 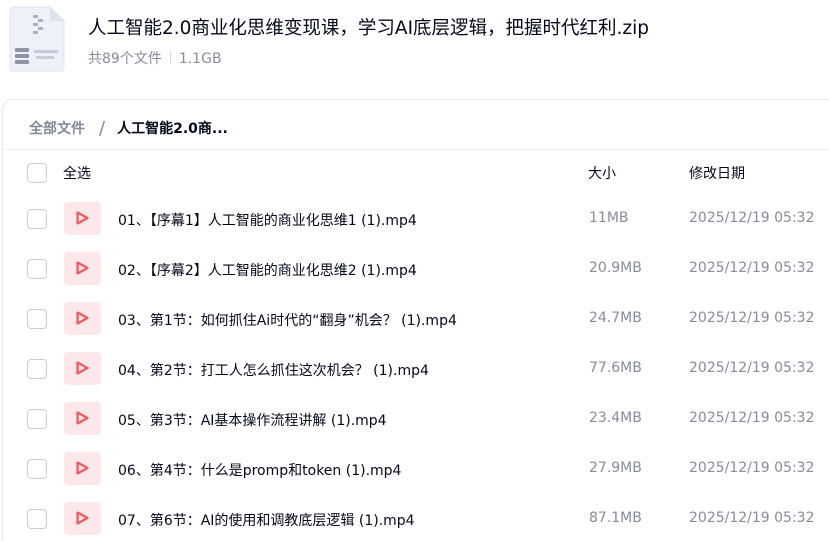 What do you see at coordinates (602, 173) in the screenshot?
I see `size-column-header: 大小` at bounding box center [602, 173].